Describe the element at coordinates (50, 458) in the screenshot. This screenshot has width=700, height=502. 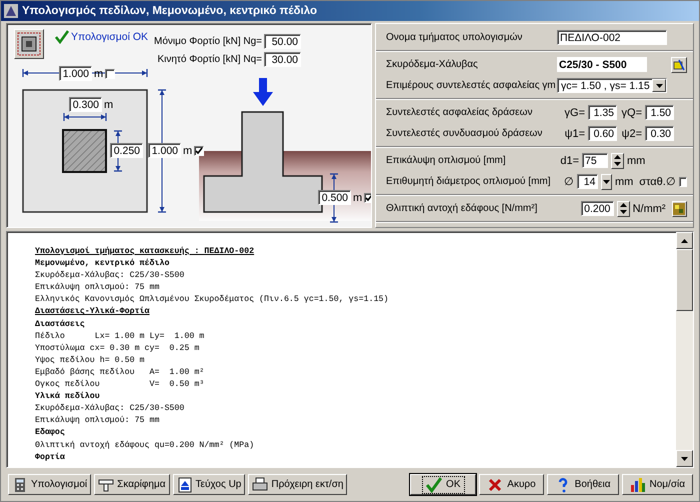
I see `report-line: Φορτία` at that location.